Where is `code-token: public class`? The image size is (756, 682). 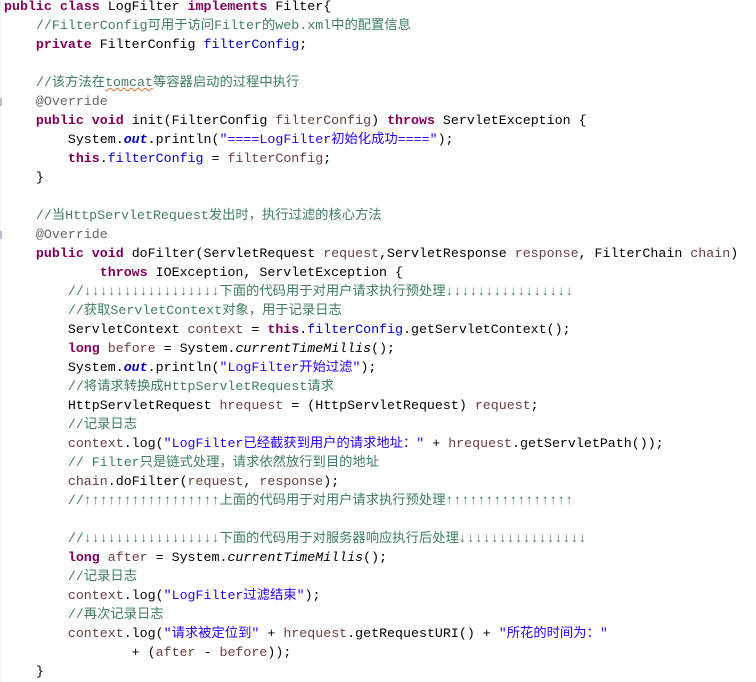
code-token: public class is located at coordinates (56, 7).